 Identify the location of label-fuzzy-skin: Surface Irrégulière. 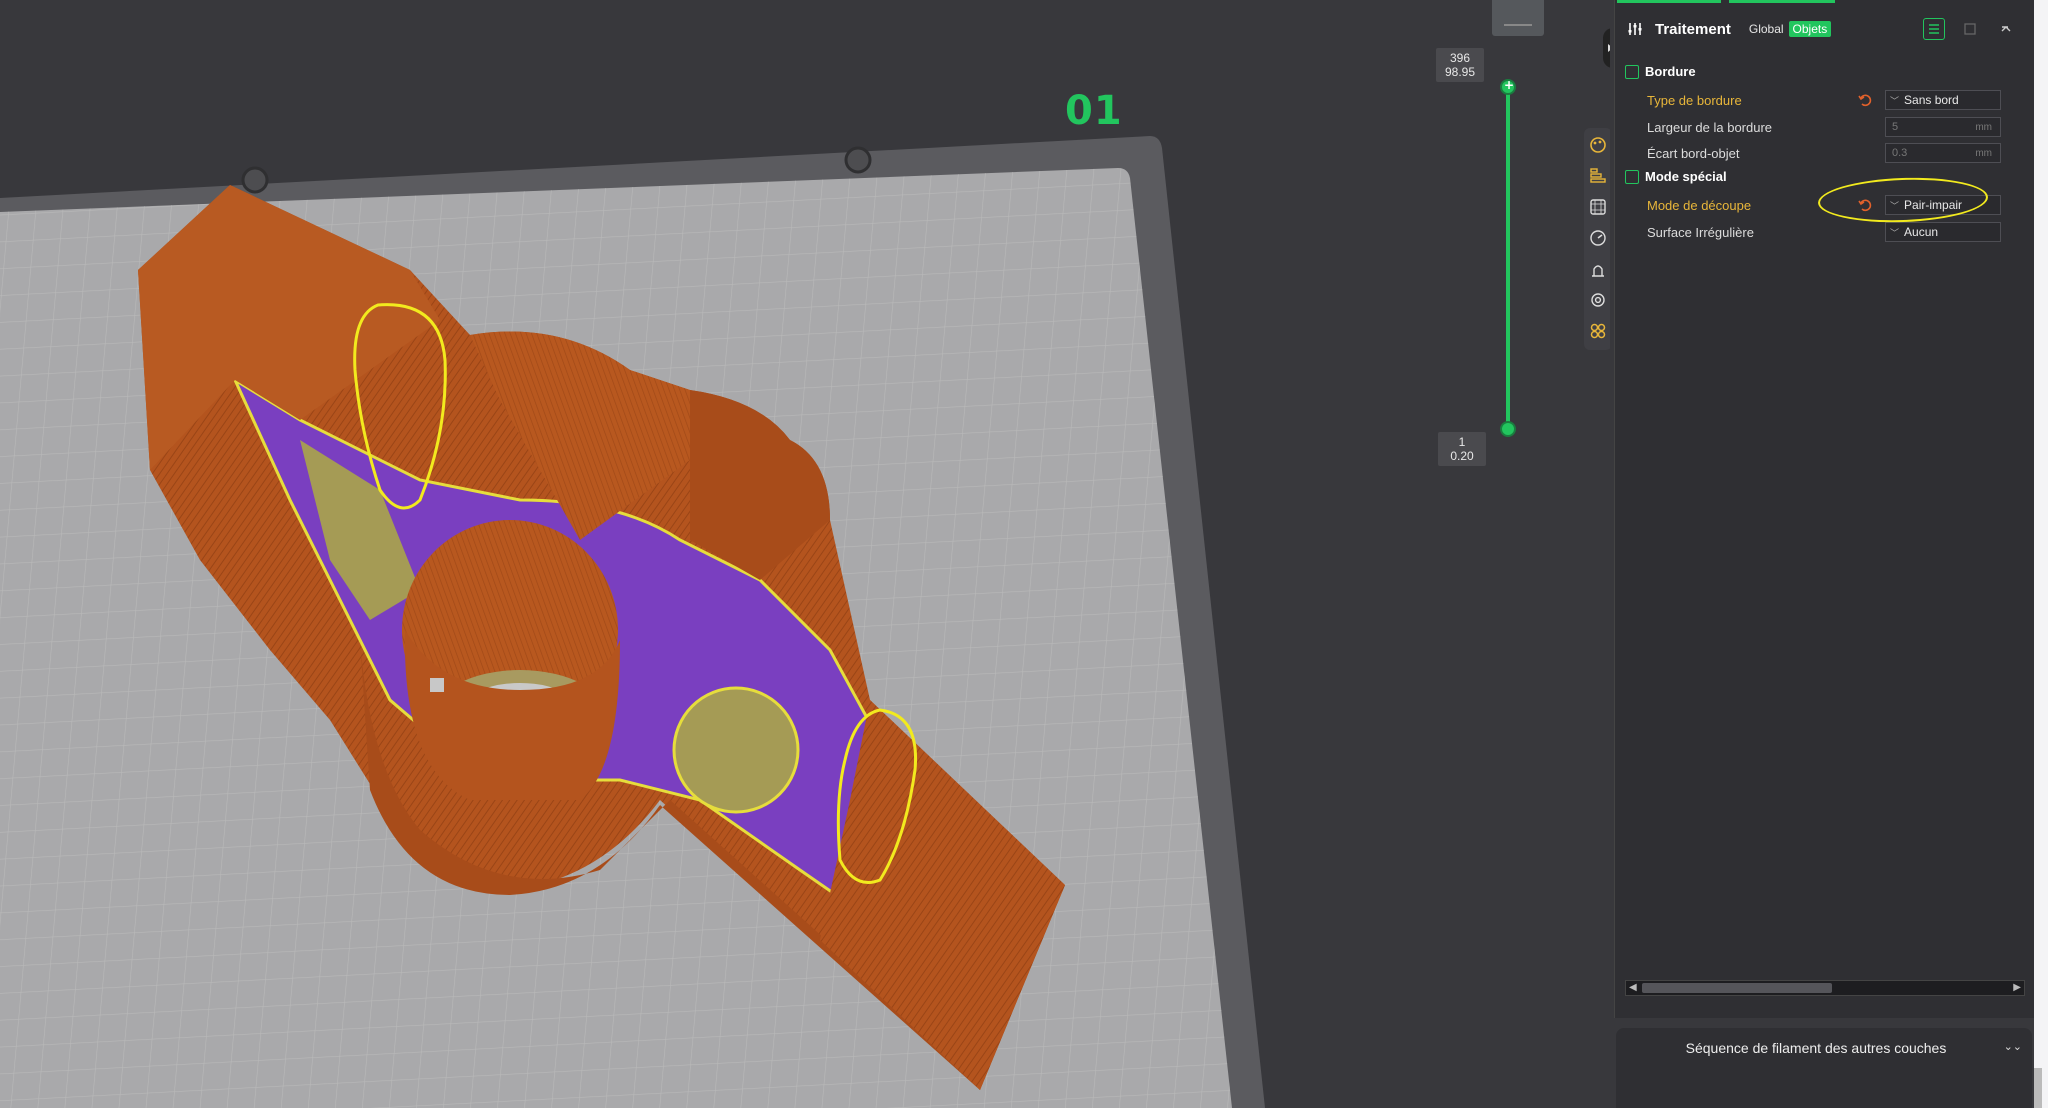
(1700, 232).